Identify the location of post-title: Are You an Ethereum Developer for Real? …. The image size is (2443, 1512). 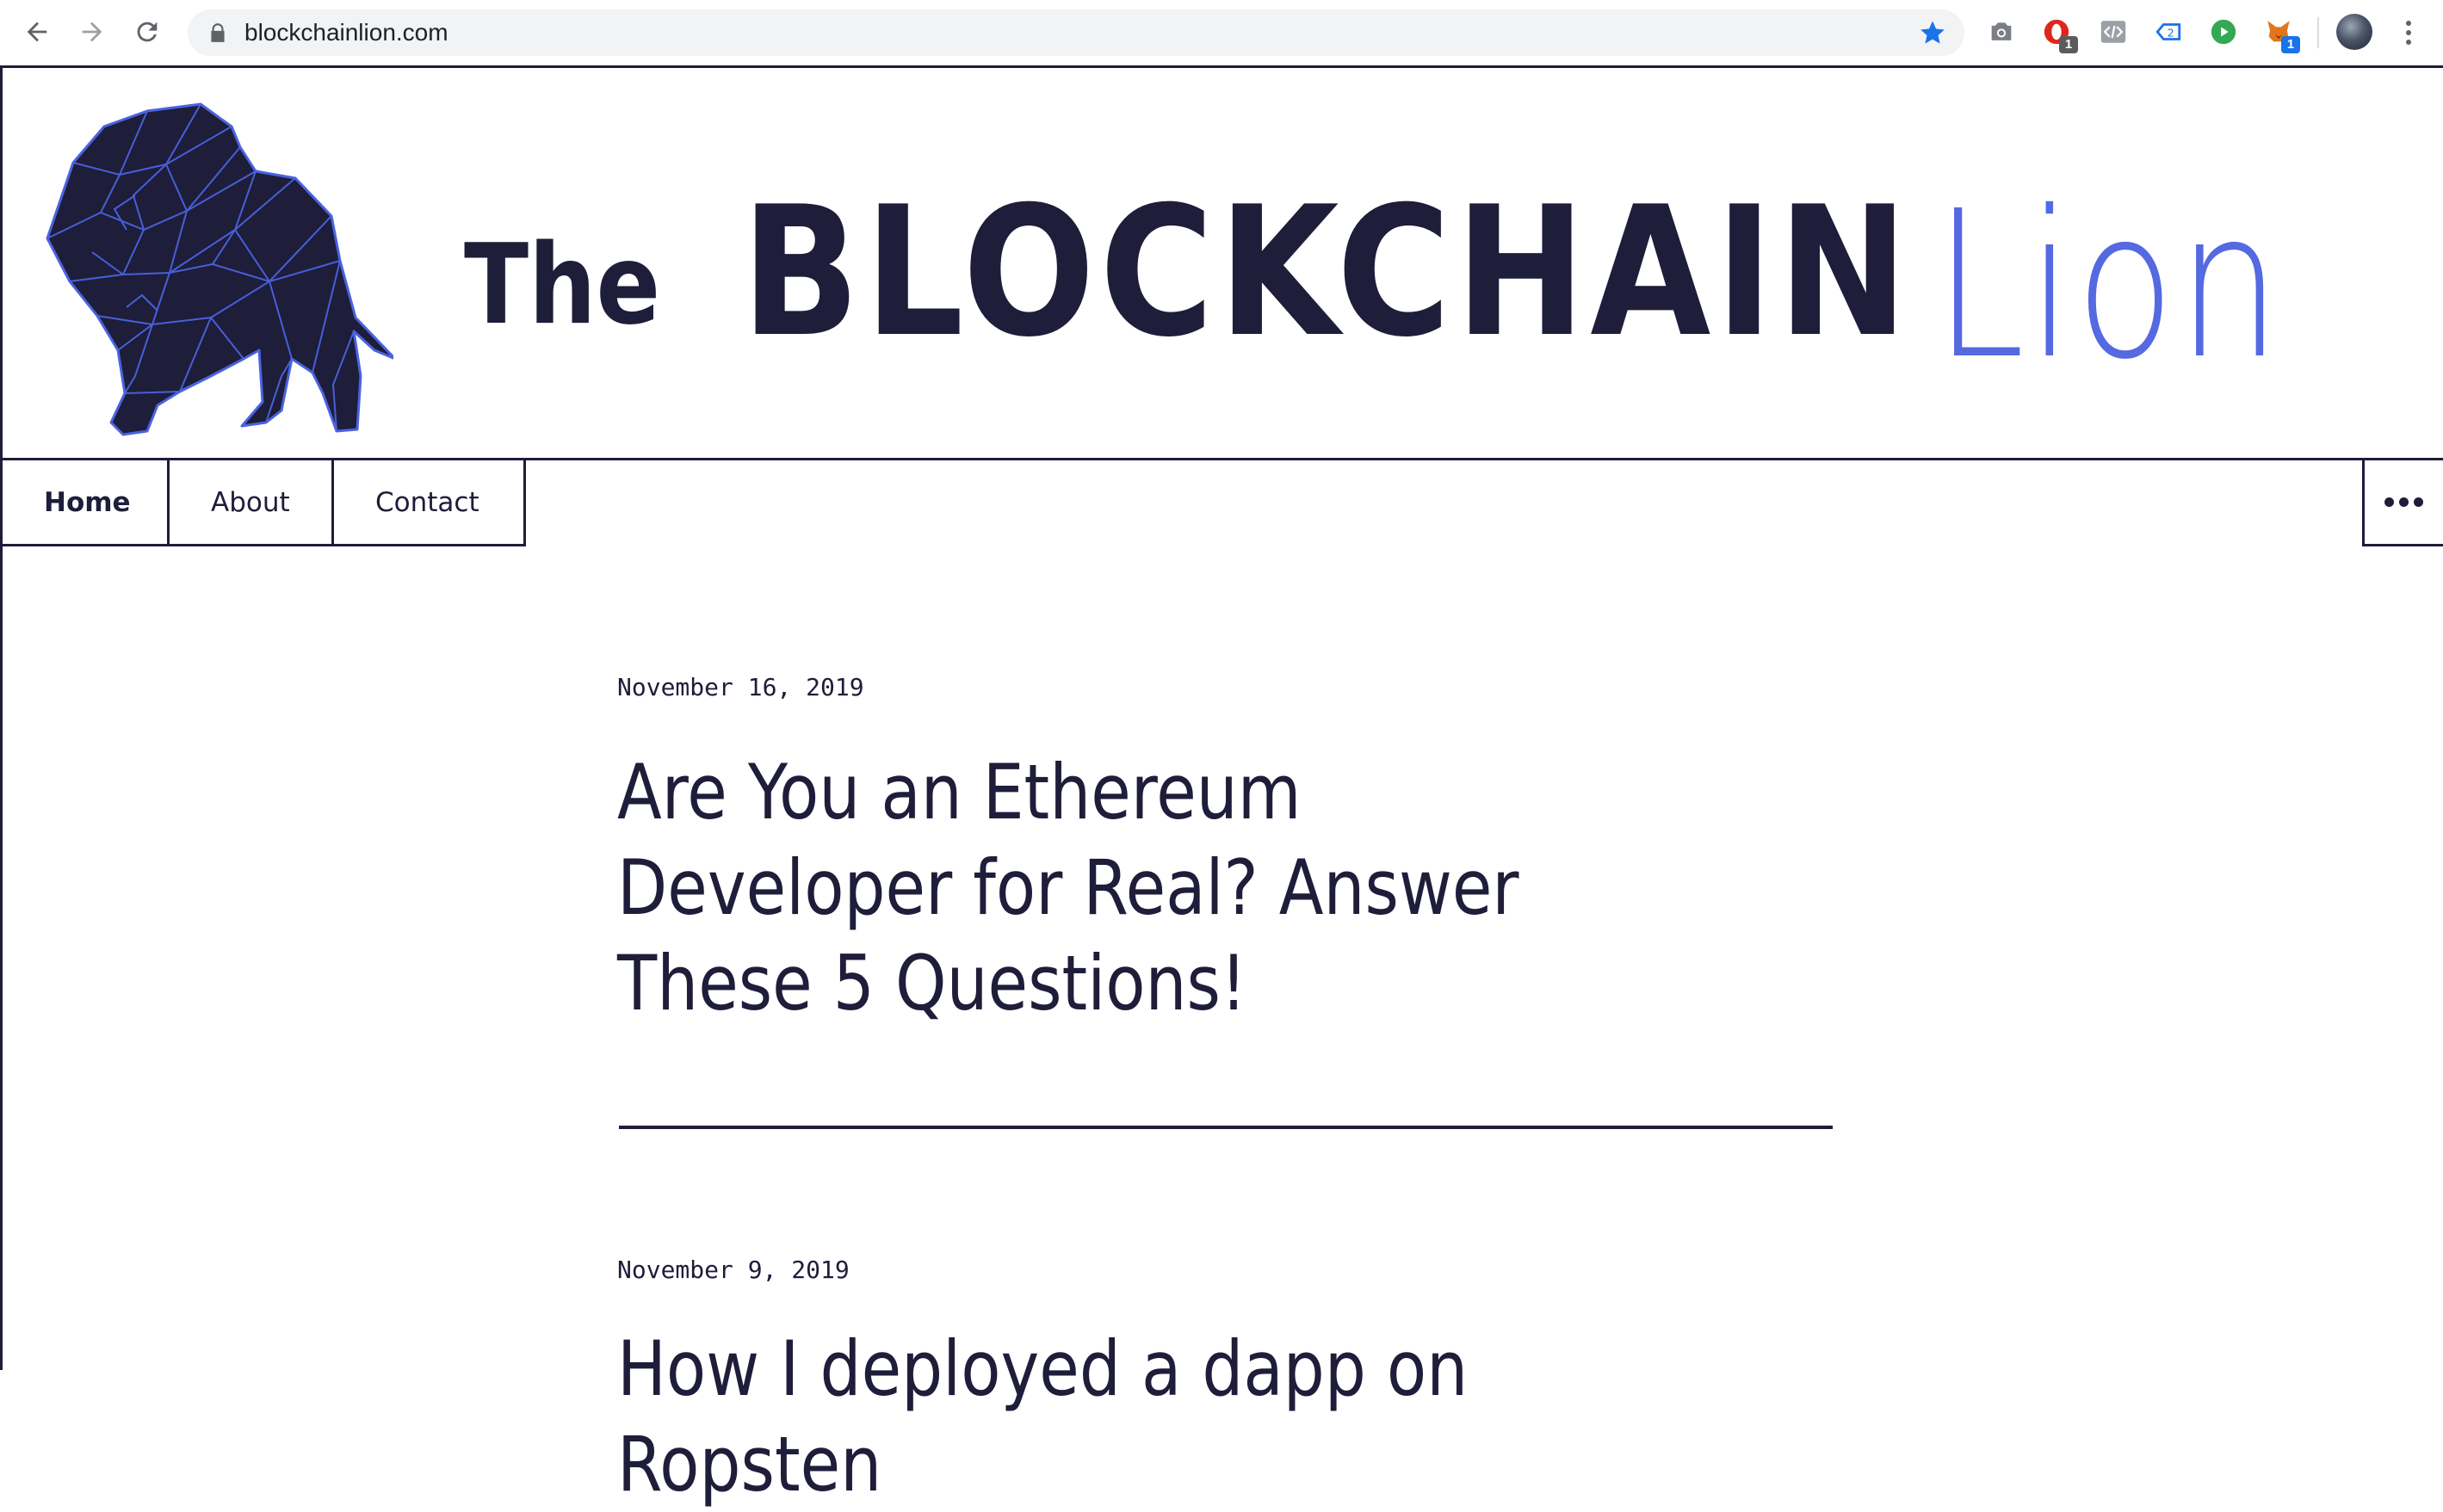
(1135, 887).